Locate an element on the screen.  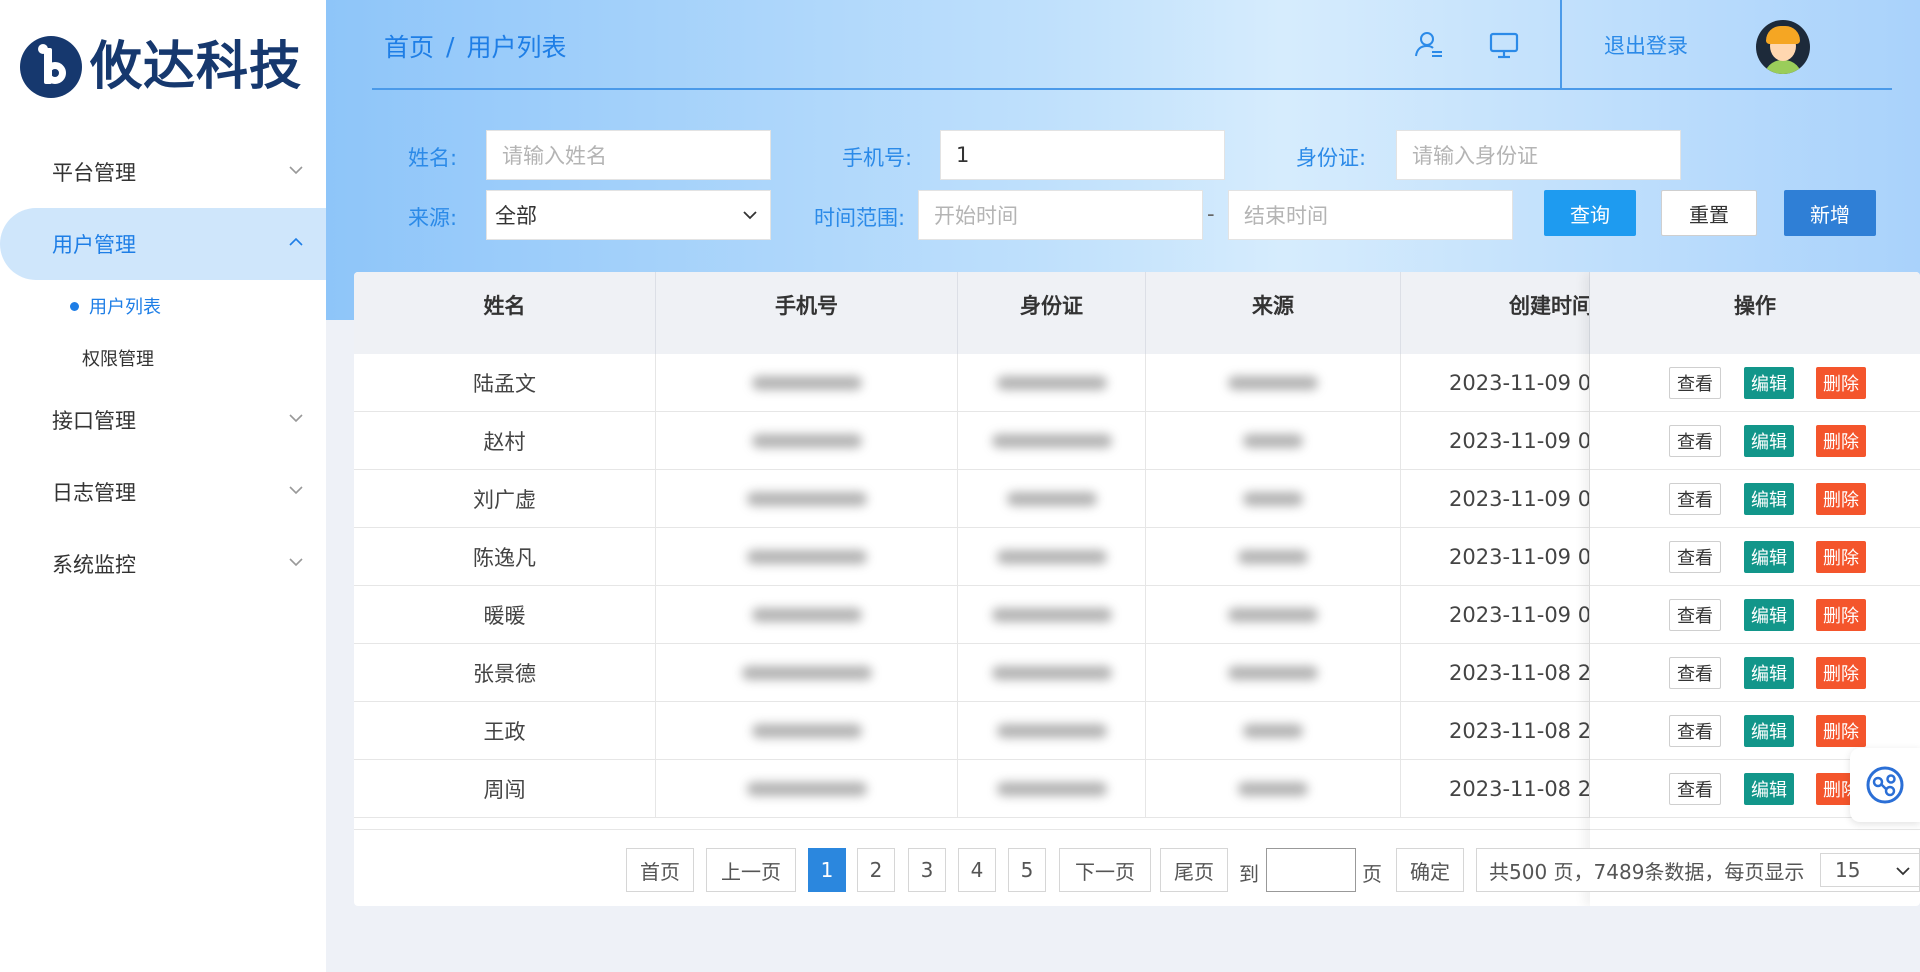
pagination-confirm-button: 确定 is located at coordinates (1430, 870).